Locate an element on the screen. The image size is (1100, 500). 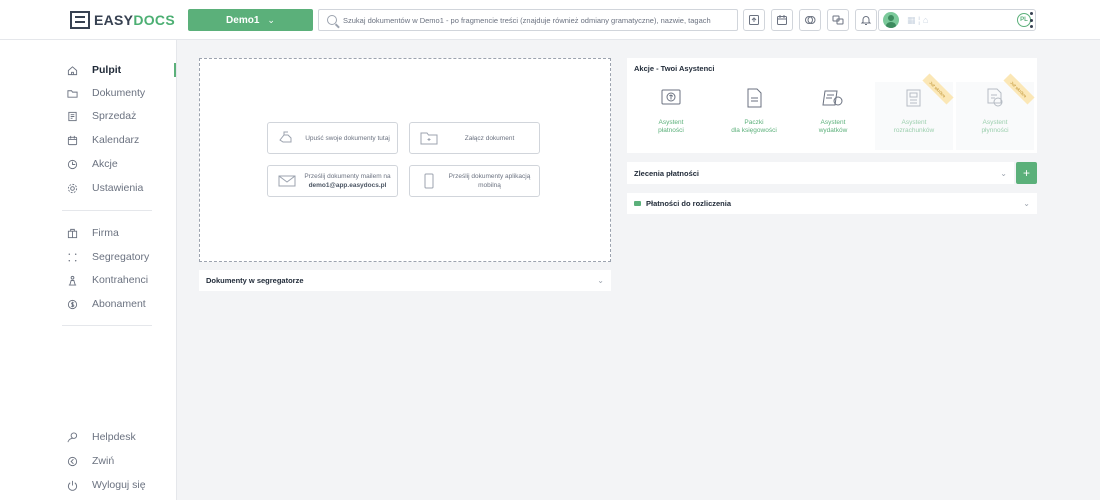
building-icon is located at coordinates (72, 233).